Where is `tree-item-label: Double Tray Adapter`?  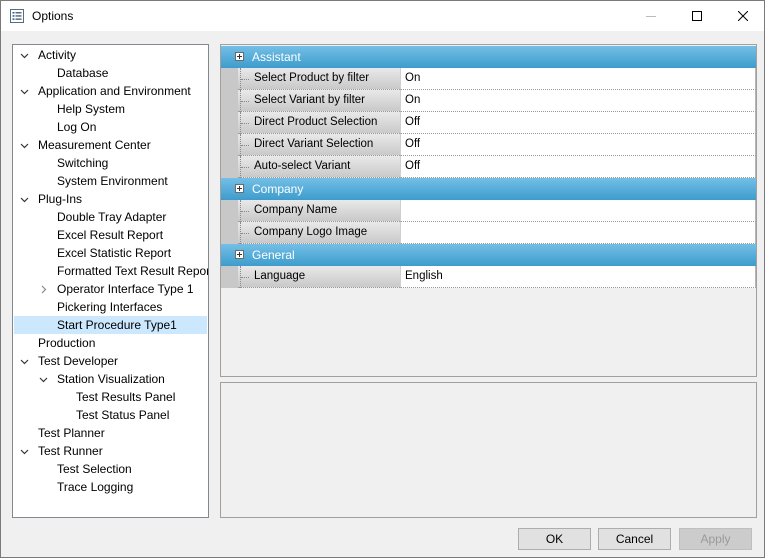 tree-item-label: Double Tray Adapter is located at coordinates (112, 217).